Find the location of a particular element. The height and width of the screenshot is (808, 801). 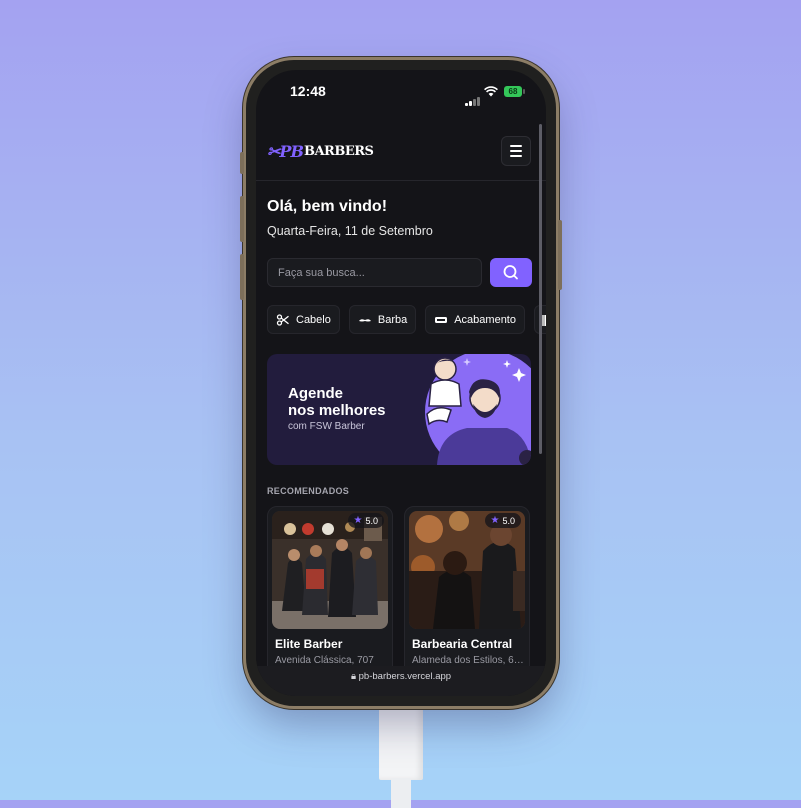

barbershop-name: Elite Barber is located at coordinates (309, 644).